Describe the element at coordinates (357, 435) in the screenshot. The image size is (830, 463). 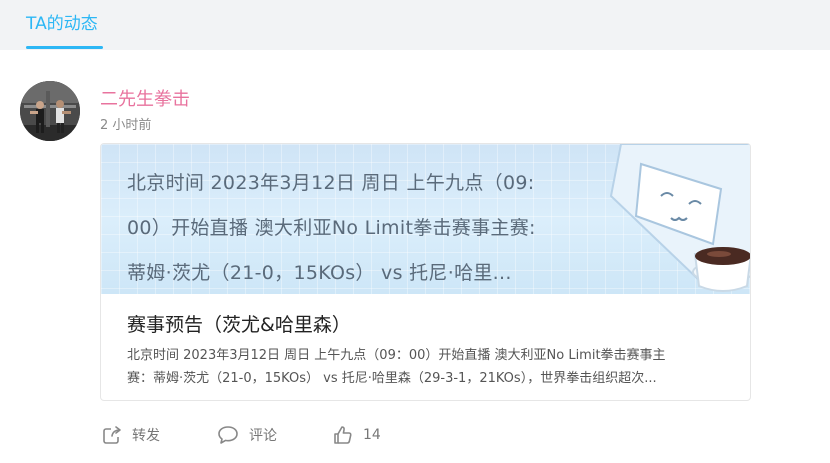
I see `like-button: 14` at that location.